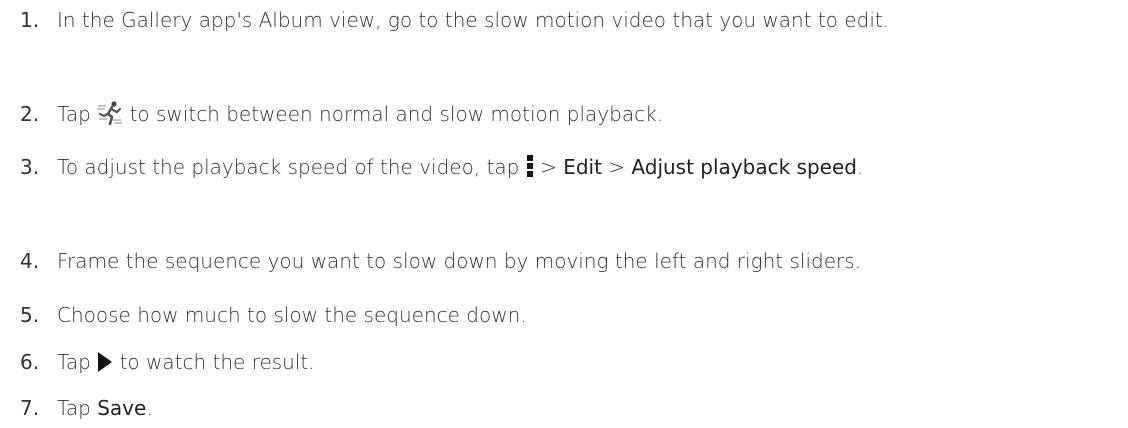 The height and width of the screenshot is (428, 1128). Describe the element at coordinates (217, 362) in the screenshot. I see `step-text-after: to watch the result.` at that location.